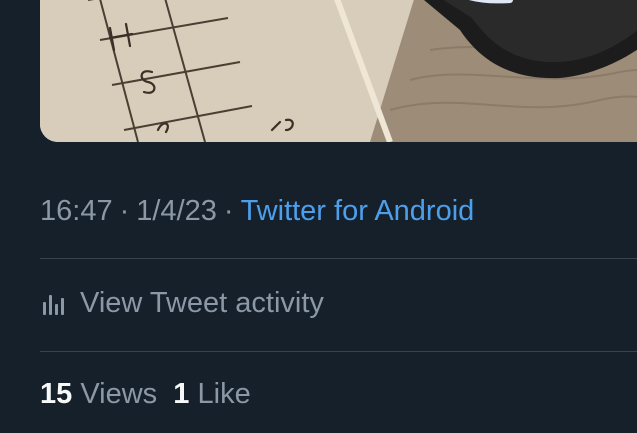 This screenshot has width=637, height=433. What do you see at coordinates (54, 303) in the screenshot?
I see `analytics-bar-chart-icon` at bounding box center [54, 303].